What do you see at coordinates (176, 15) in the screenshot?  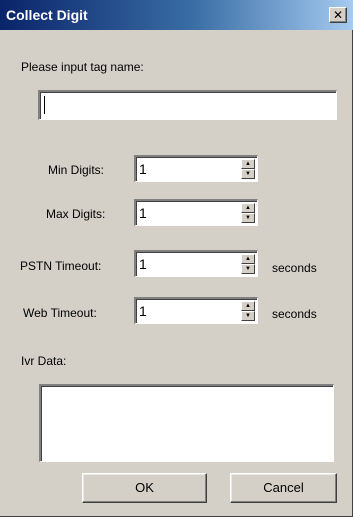 I see `title-bar: Collect Digit ✕` at bounding box center [176, 15].